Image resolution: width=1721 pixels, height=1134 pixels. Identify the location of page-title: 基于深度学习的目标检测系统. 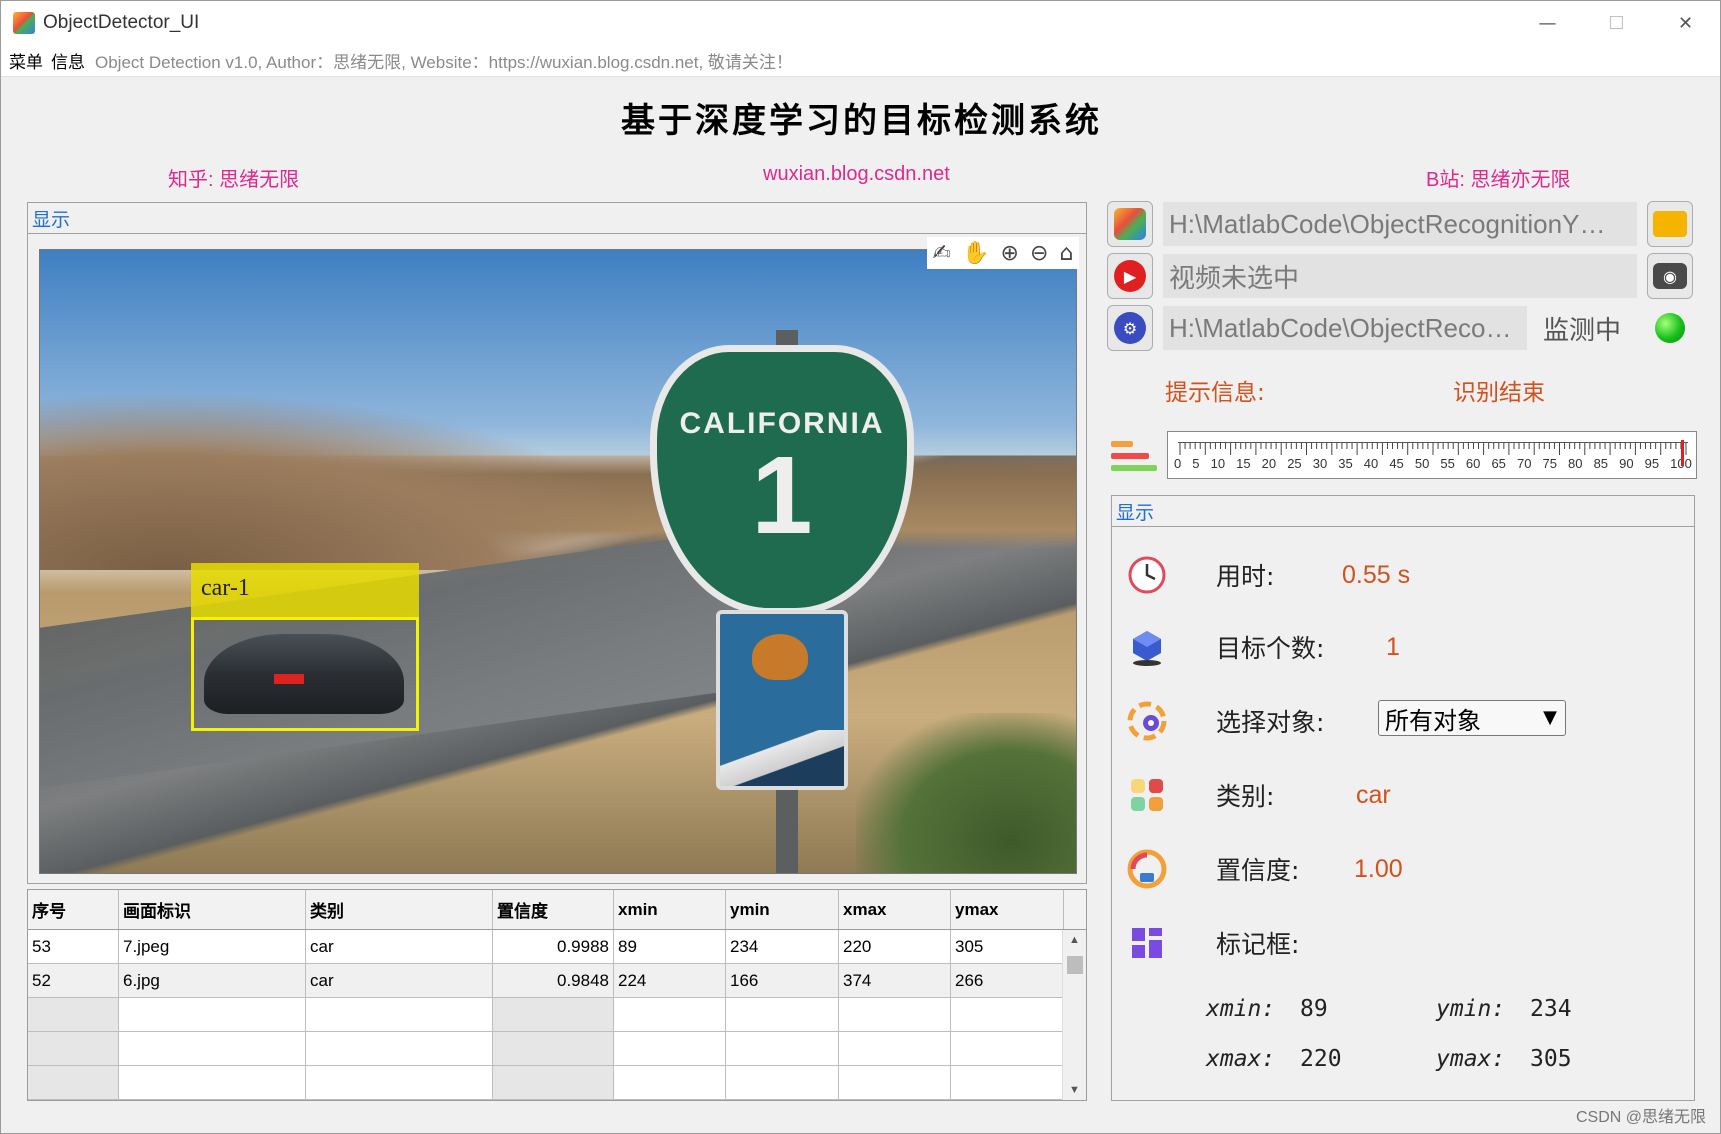
(861, 121).